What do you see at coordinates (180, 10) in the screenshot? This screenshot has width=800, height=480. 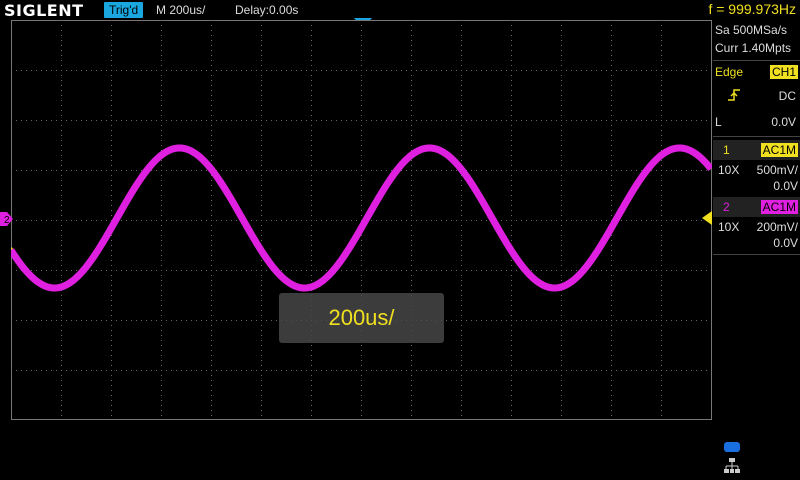 I see `timebase-label: M 200us/` at bounding box center [180, 10].